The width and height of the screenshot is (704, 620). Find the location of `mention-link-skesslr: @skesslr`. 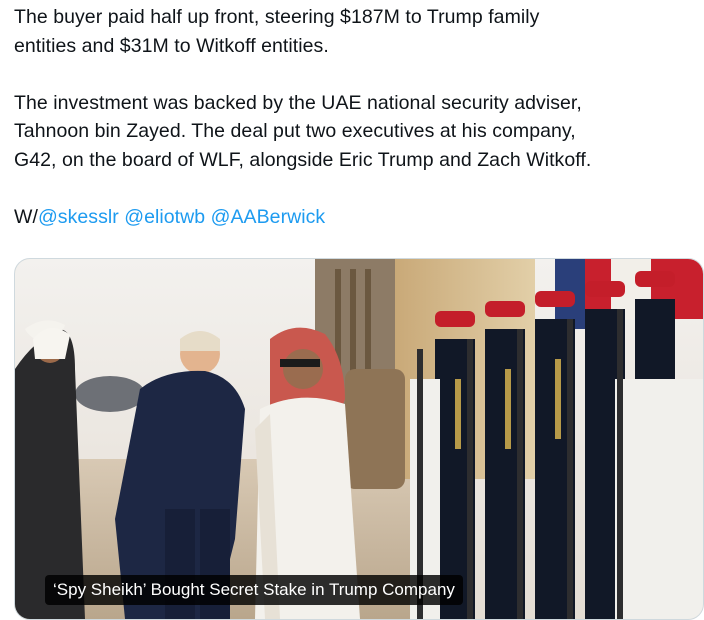

mention-link-skesslr: @skesslr is located at coordinates (78, 217).